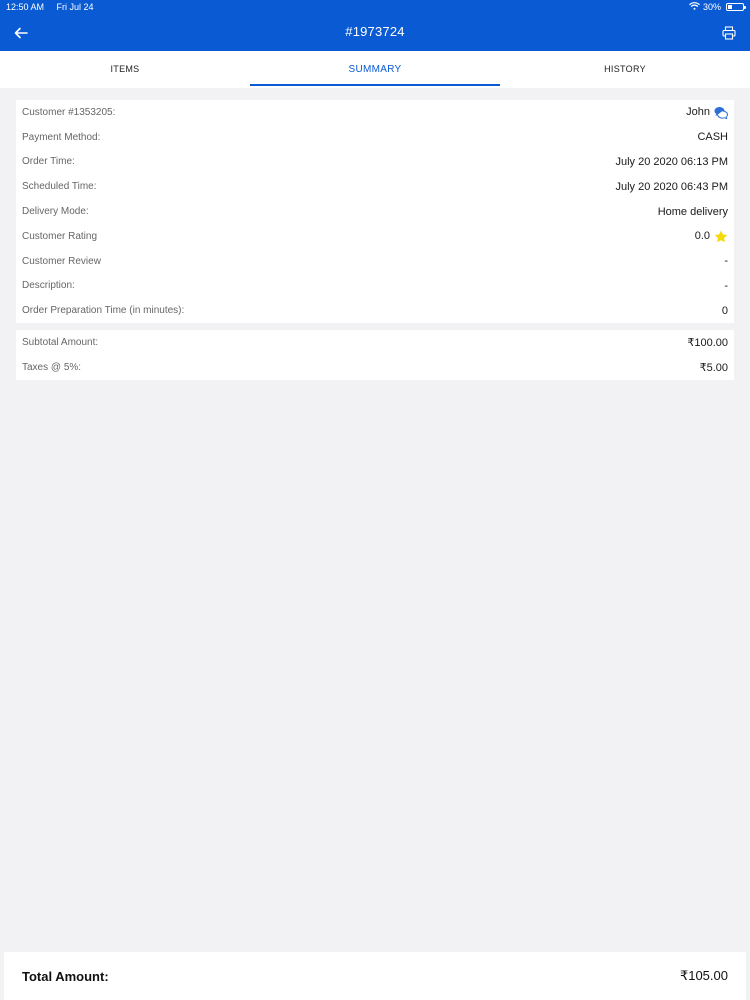 The width and height of the screenshot is (750, 1000). Describe the element at coordinates (60, 342) in the screenshot. I see `amount-label: Subtotal Amount:` at that location.